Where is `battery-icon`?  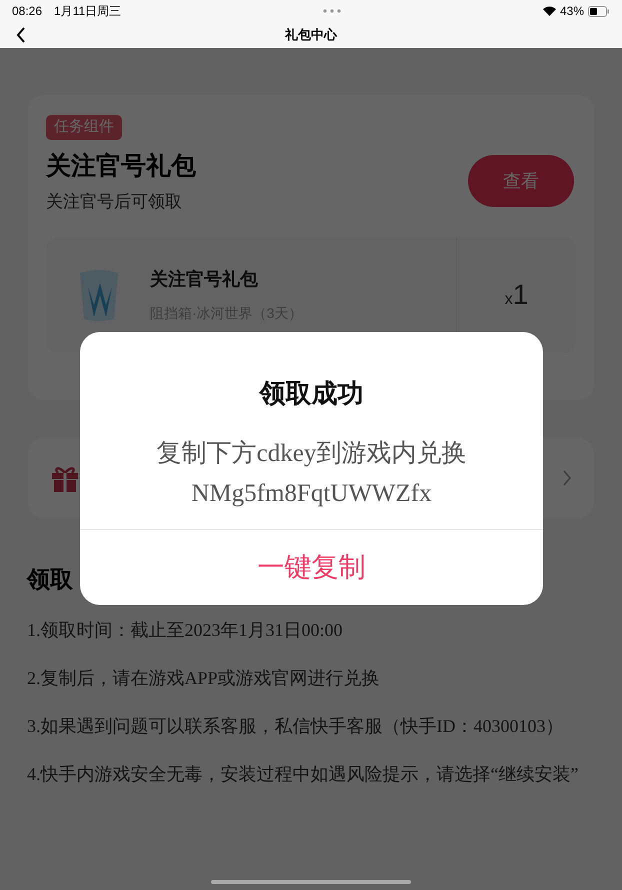 battery-icon is located at coordinates (599, 11).